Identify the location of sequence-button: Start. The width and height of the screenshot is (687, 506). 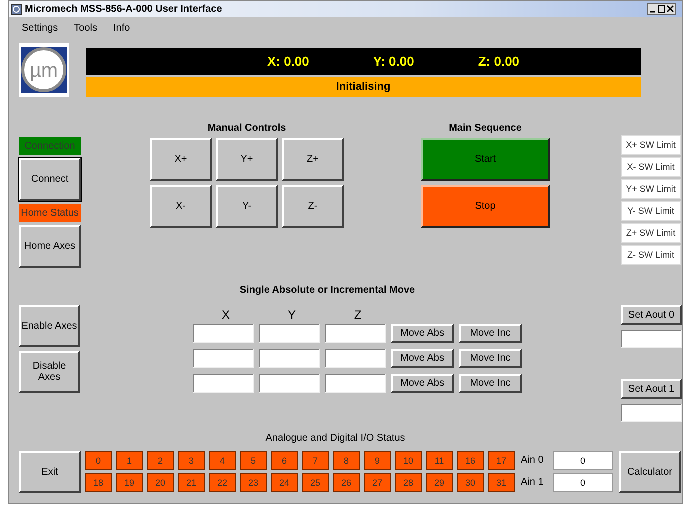
(485, 159).